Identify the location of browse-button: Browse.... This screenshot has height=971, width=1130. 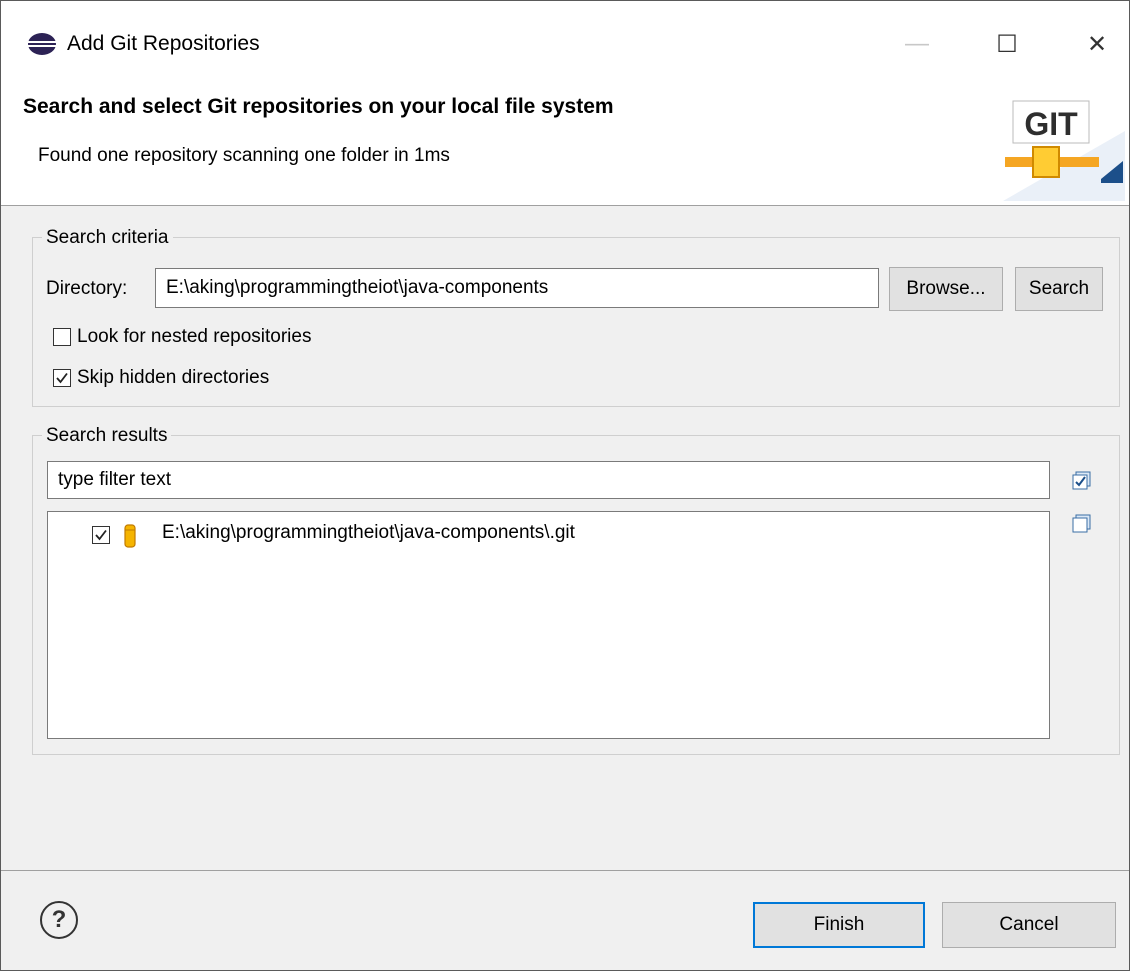
(946, 289).